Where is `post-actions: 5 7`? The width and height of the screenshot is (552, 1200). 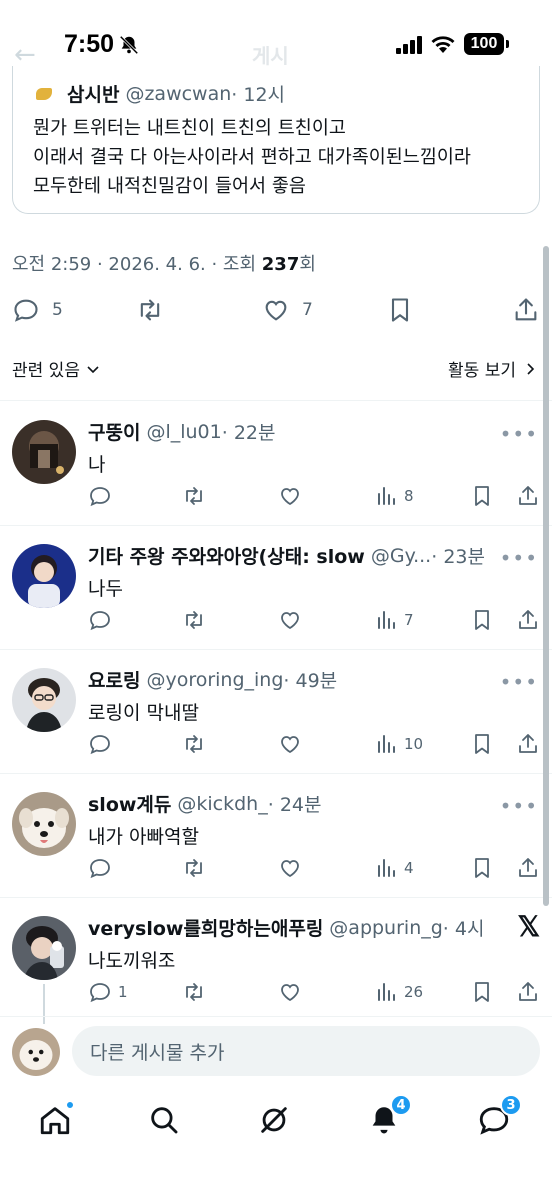 post-actions: 5 7 is located at coordinates (276, 312).